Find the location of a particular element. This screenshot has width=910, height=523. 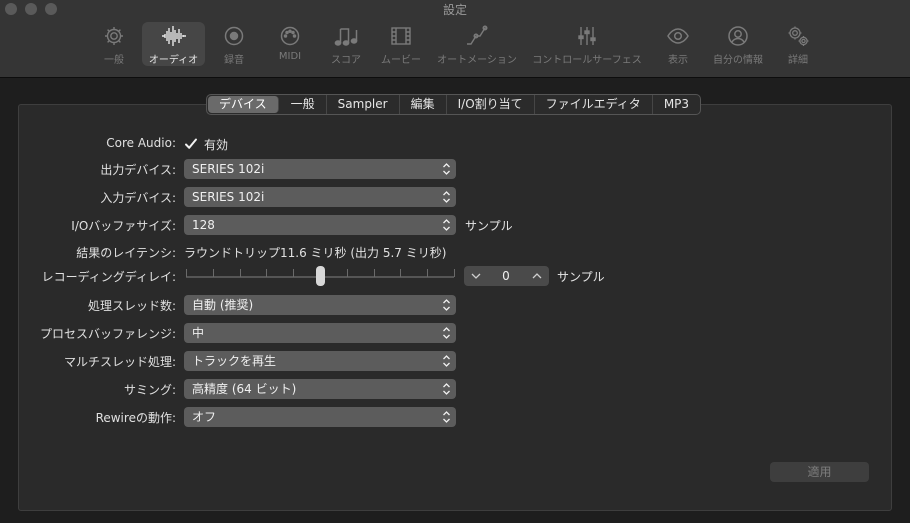

summing-label: サミング: is located at coordinates (149, 390).